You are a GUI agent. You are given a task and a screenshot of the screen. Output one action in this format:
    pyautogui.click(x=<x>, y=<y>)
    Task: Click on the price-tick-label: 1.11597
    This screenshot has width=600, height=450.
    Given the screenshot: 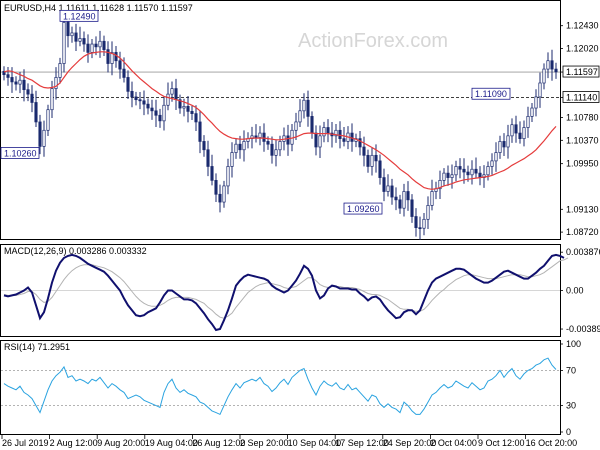 What is the action you would take?
    pyautogui.click(x=582, y=72)
    